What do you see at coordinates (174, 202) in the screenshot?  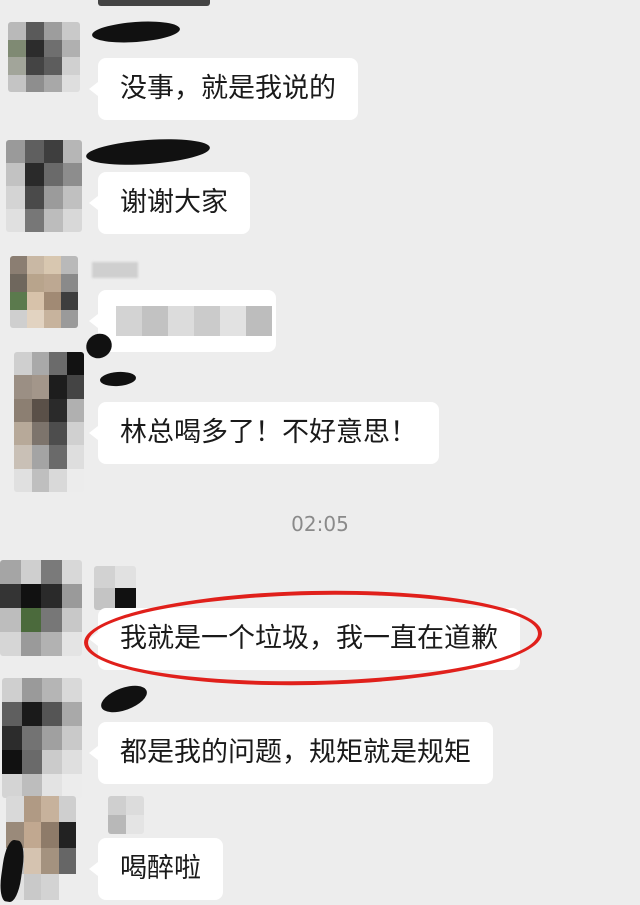 I see `message-text: 谢谢大家` at bounding box center [174, 202].